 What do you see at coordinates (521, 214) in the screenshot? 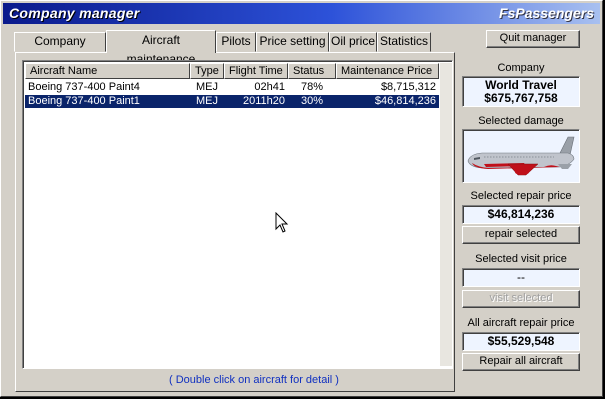
I see `selected-repair-price: $46,814,236` at bounding box center [521, 214].